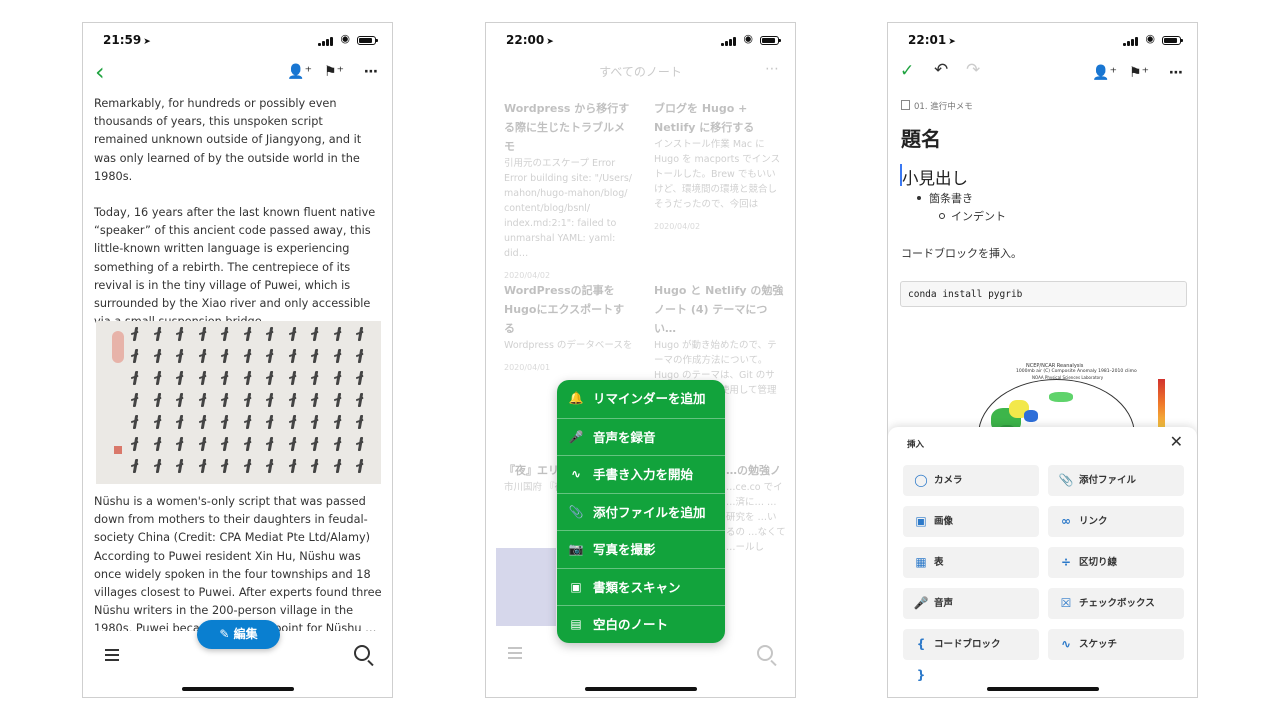 Image resolution: width=1280 pixels, height=720 pixels. I want to click on pencil-icon: ✎, so click(224, 634).